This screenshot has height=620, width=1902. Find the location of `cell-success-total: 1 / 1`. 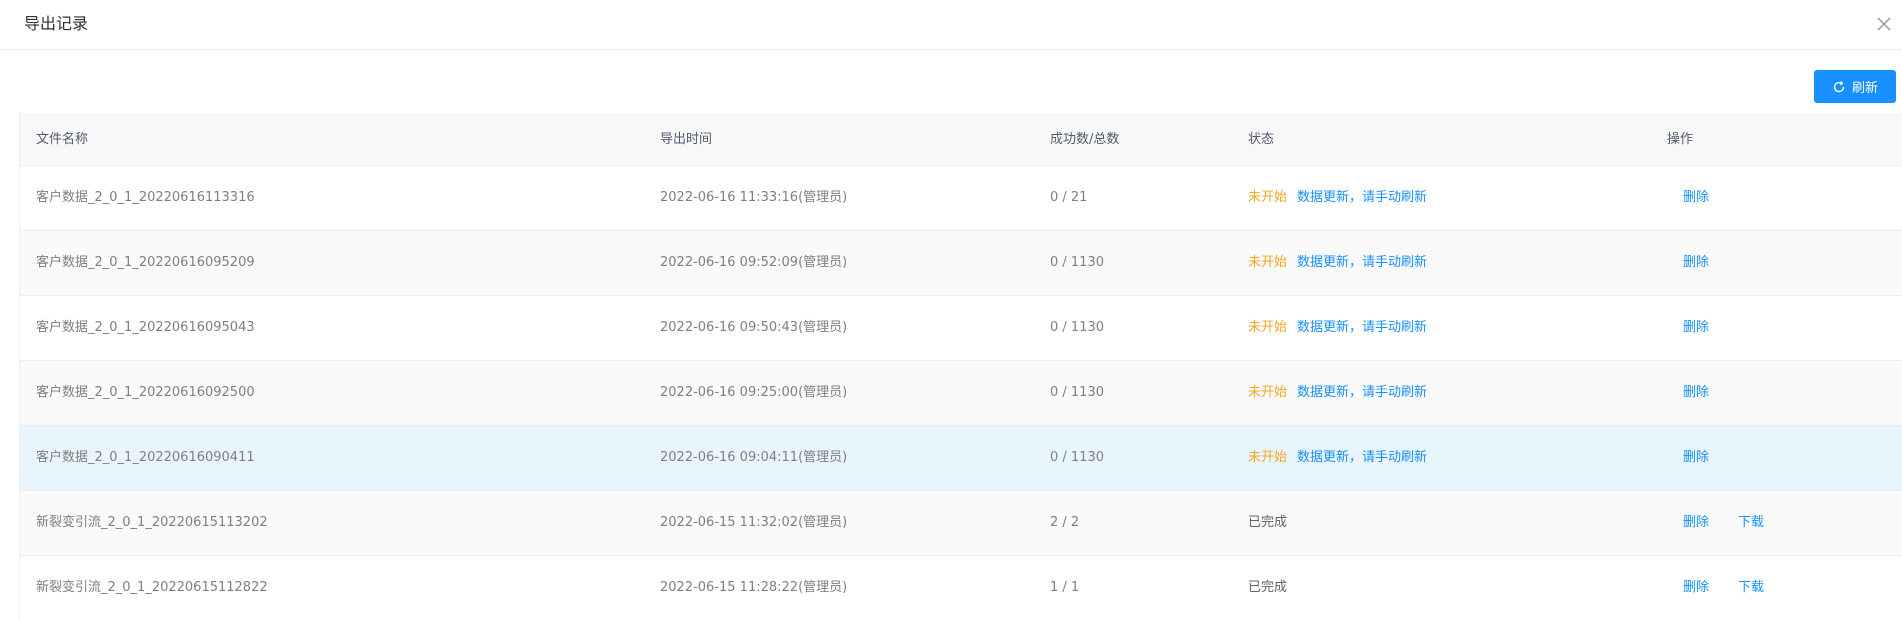

cell-success-total: 1 / 1 is located at coordinates (1065, 587).